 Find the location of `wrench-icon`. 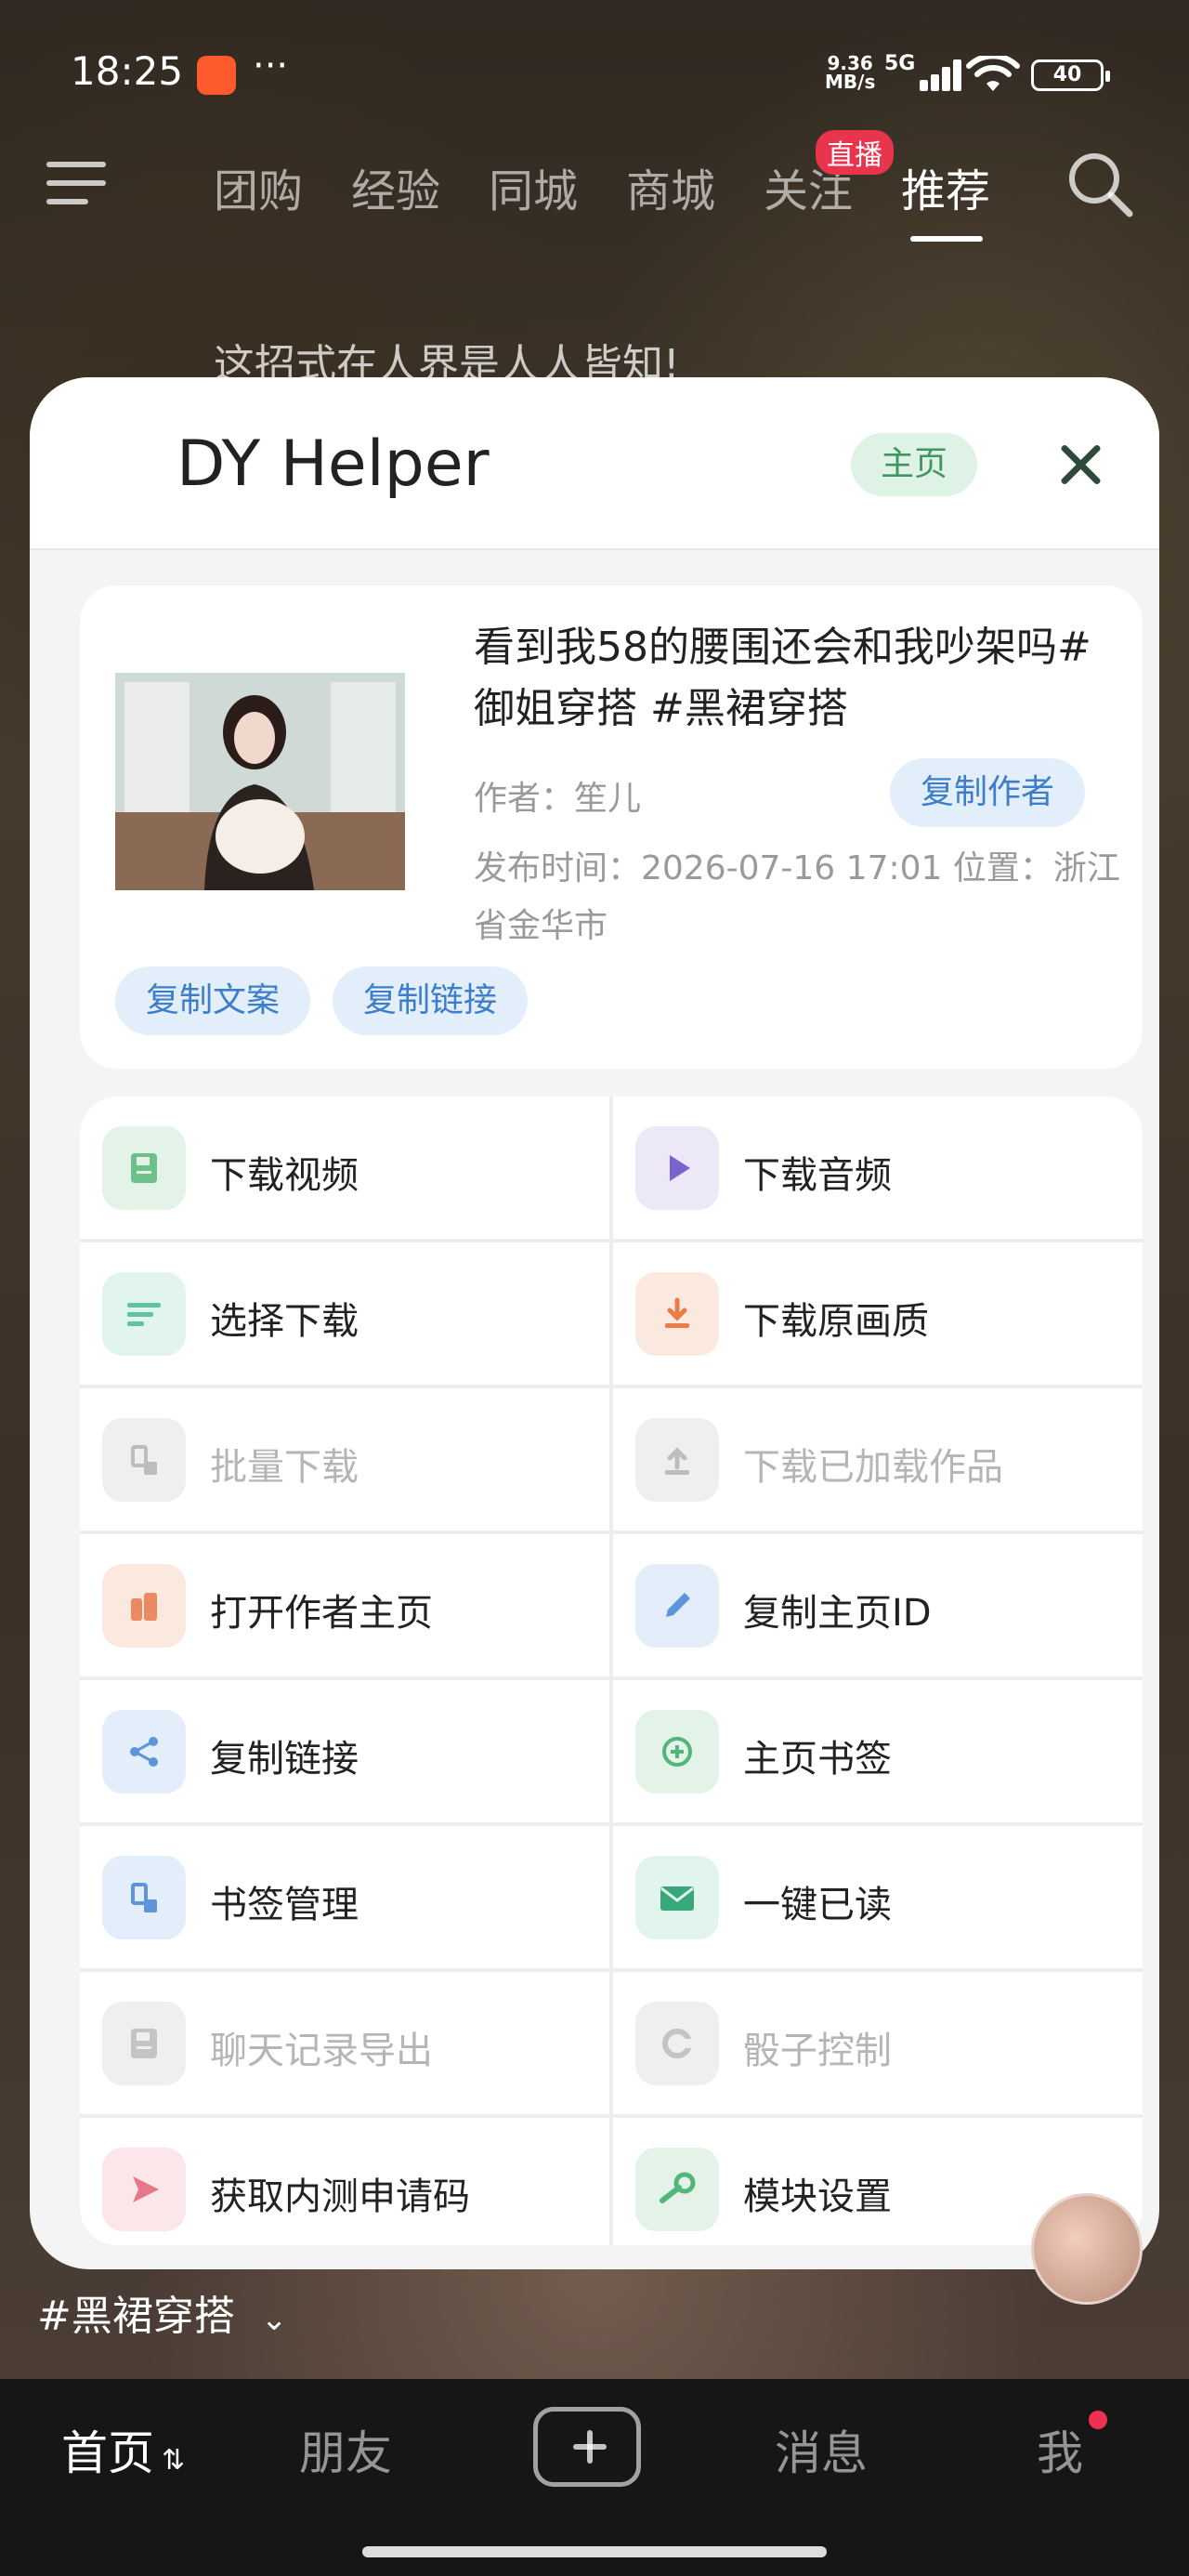

wrench-icon is located at coordinates (677, 2189).